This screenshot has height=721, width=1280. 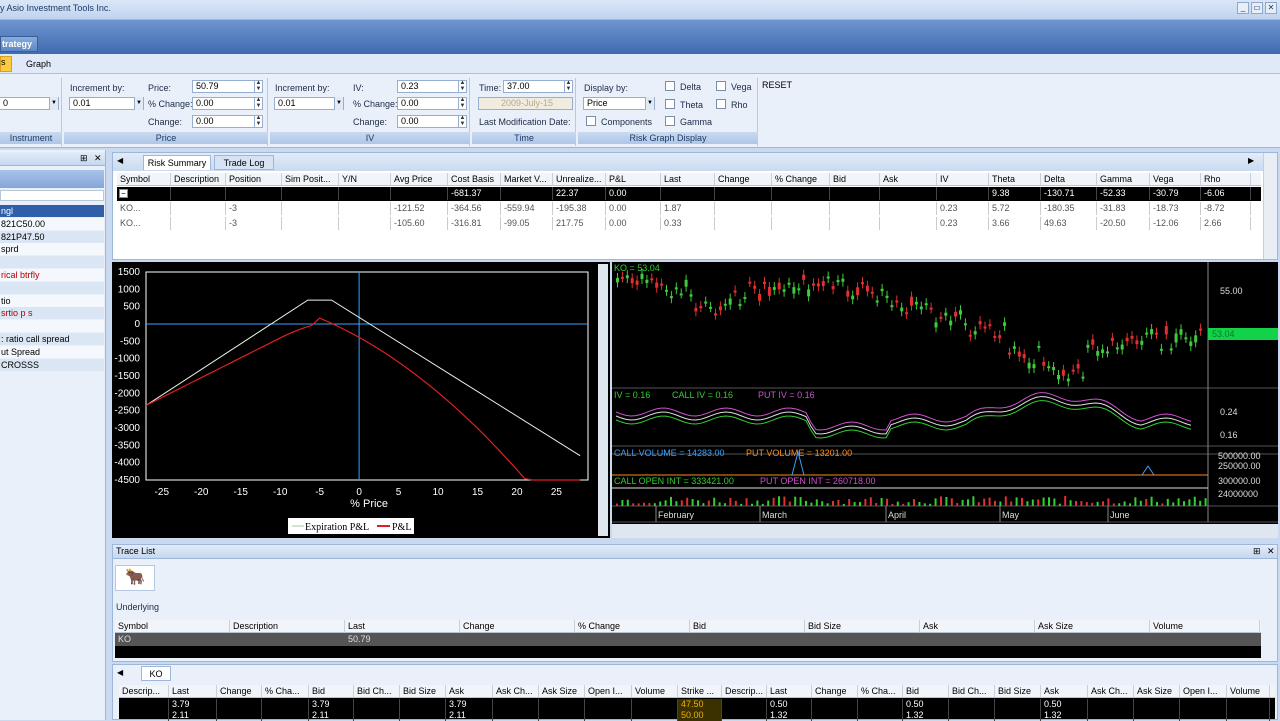 I want to click on bull-icon: 🐂, so click(x=135, y=578).